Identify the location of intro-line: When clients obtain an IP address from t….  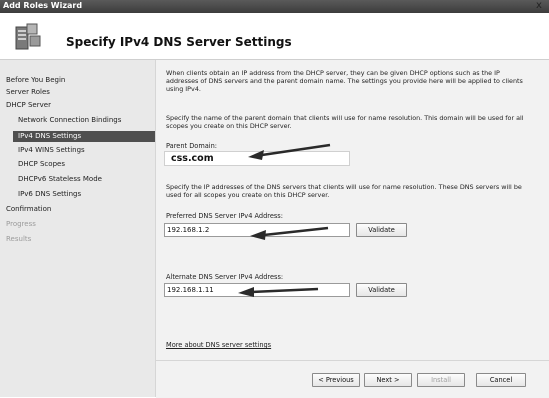
(333, 73).